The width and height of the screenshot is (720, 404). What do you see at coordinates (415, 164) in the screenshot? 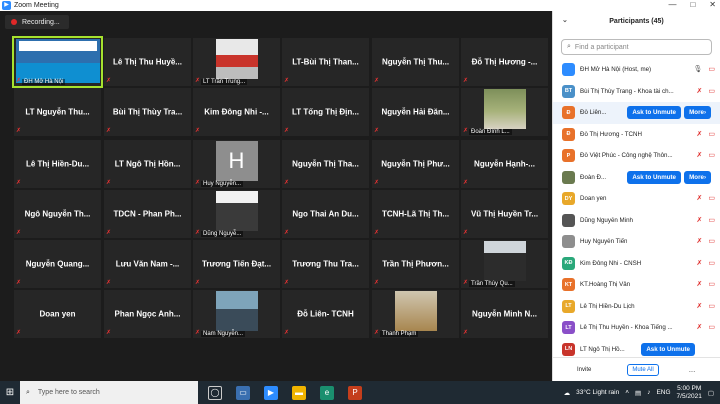
I see `participant-tile: Nguyễn Thị Phư... ✗` at bounding box center [415, 164].